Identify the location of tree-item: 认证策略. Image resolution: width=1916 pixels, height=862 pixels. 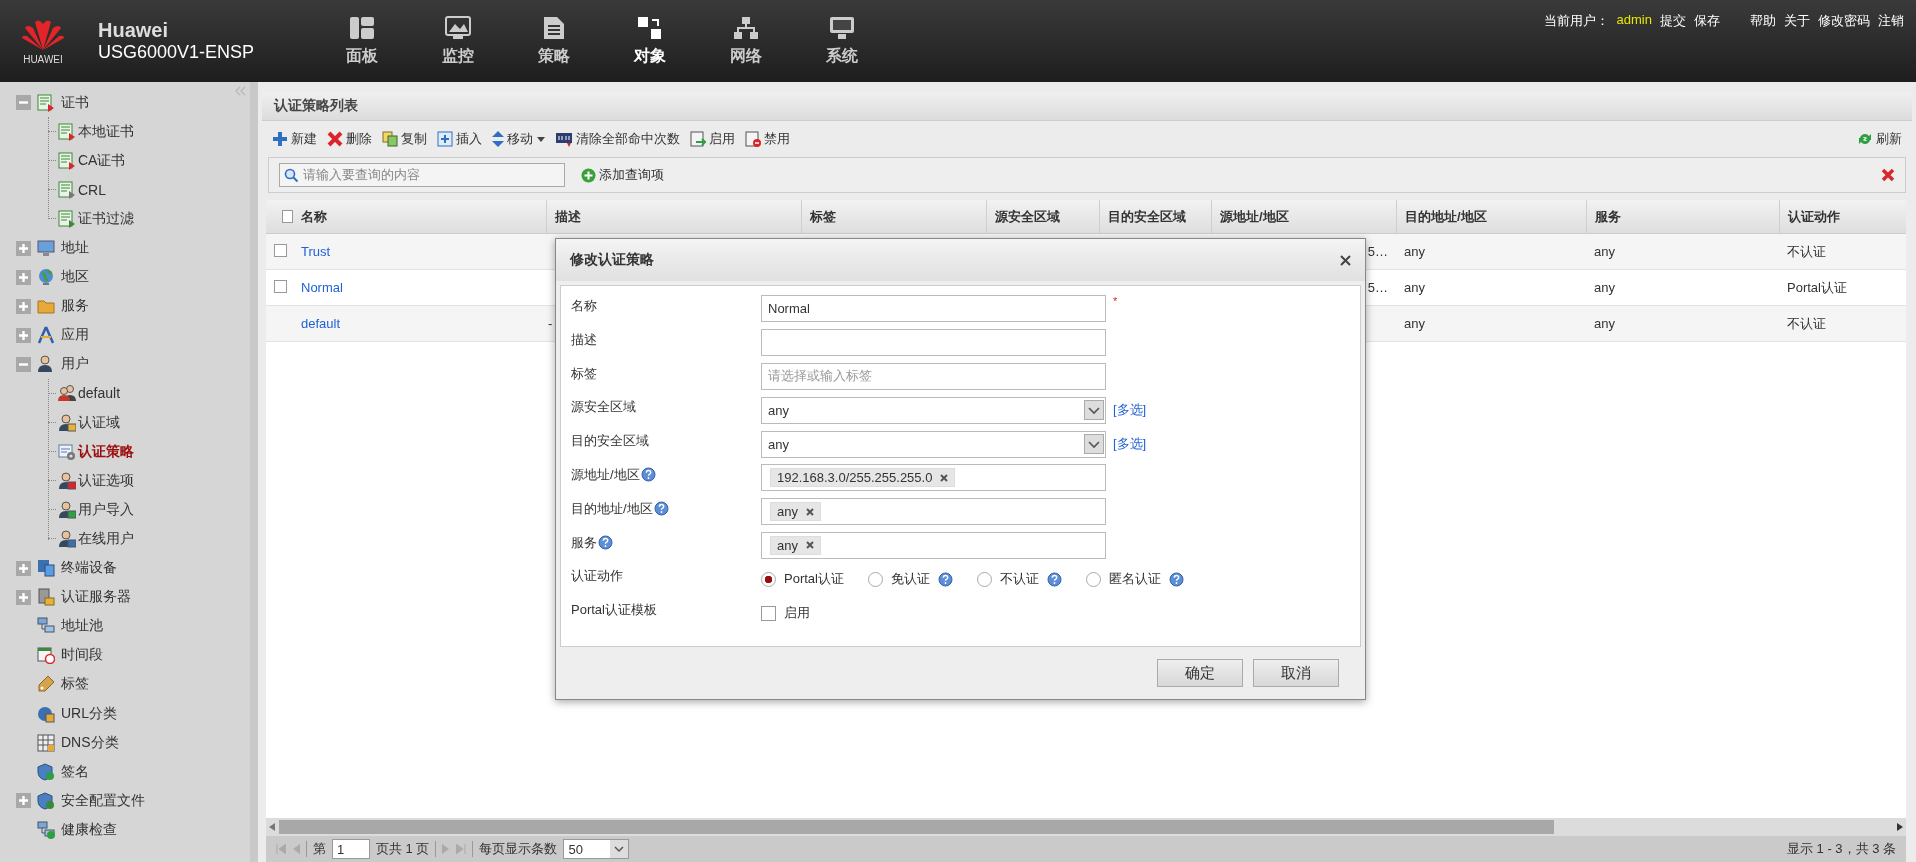
(106, 451).